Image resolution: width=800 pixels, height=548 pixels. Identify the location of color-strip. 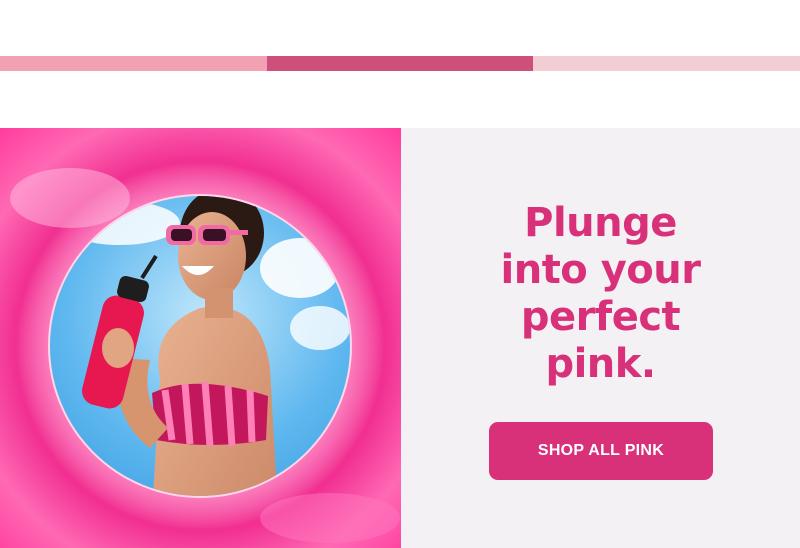
(400, 63).